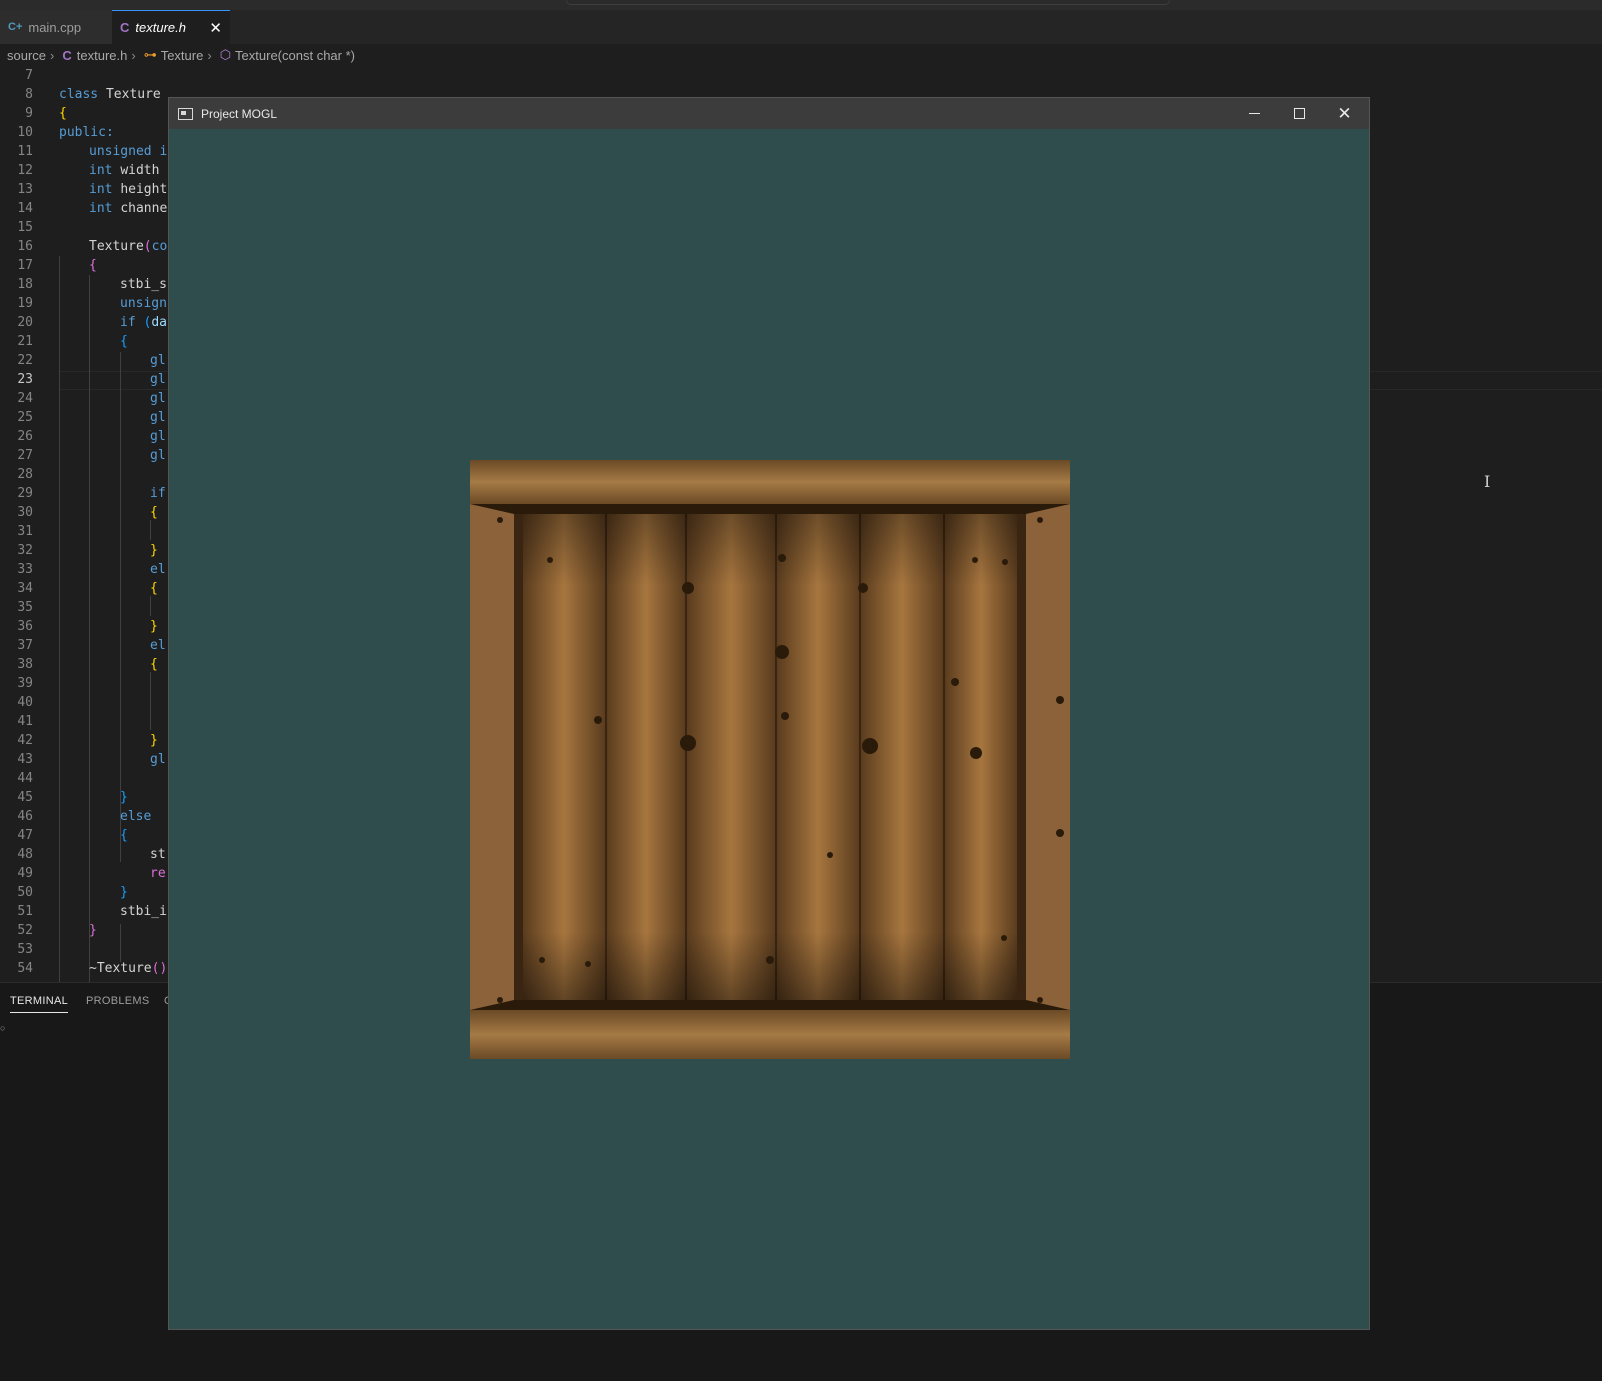  I want to click on close-tab-icon: ✕, so click(215, 28).